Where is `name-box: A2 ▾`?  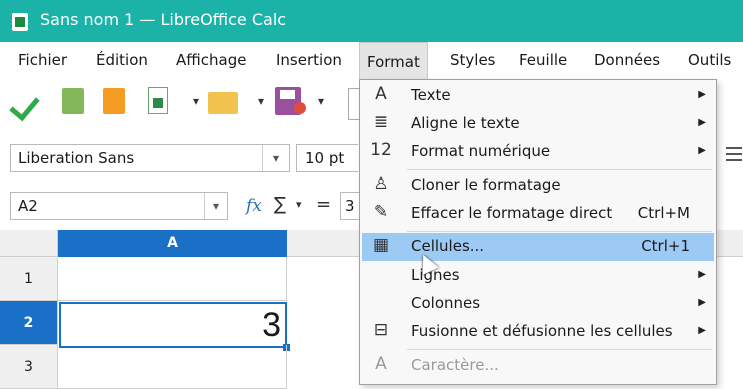
name-box: A2 ▾ is located at coordinates (119, 206).